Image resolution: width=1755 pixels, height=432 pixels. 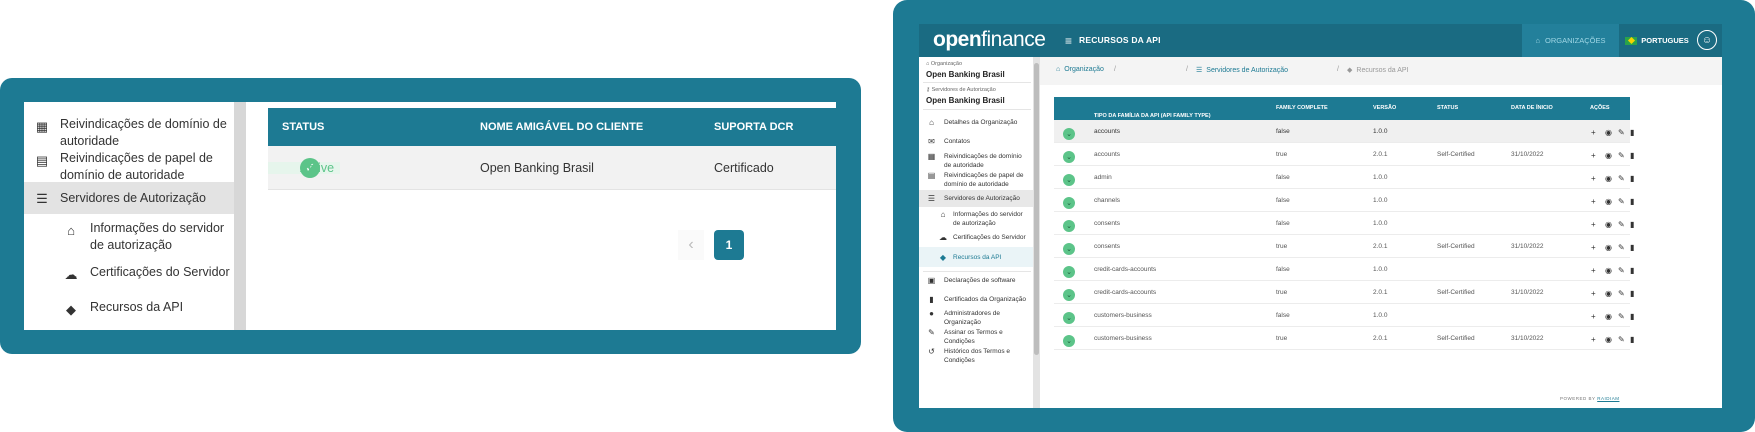 What do you see at coordinates (1570, 40) in the screenshot?
I see `organizations-button: ⌂ ORGANIZAÇÕES` at bounding box center [1570, 40].